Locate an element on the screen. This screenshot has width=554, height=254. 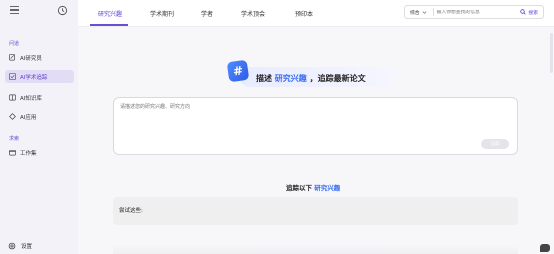
sidebar-item-ai-apps: AI应用 is located at coordinates (39, 116).